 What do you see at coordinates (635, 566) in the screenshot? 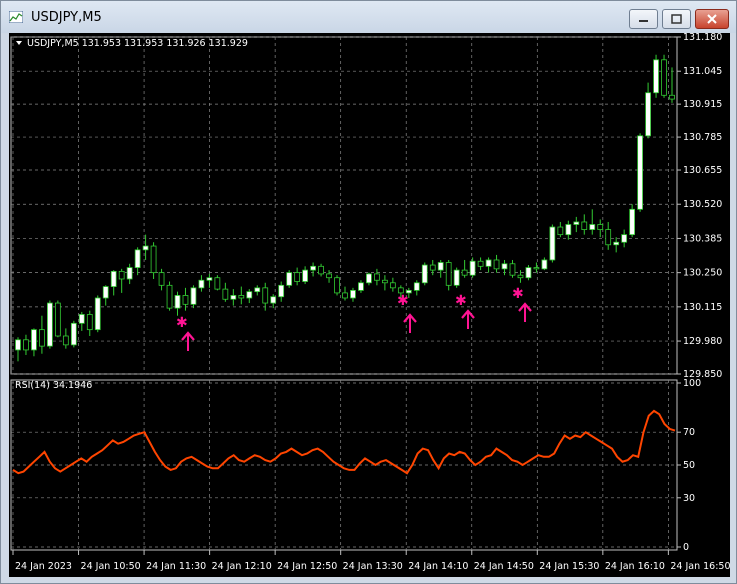
I see `time-tick-label: 24 Jan 16:10` at bounding box center [635, 566].